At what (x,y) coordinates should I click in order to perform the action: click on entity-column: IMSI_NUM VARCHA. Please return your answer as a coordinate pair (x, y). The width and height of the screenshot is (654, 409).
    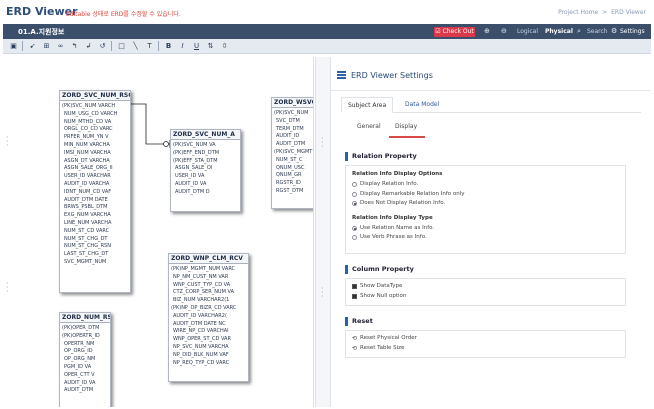
    Looking at the image, I should click on (87, 152).